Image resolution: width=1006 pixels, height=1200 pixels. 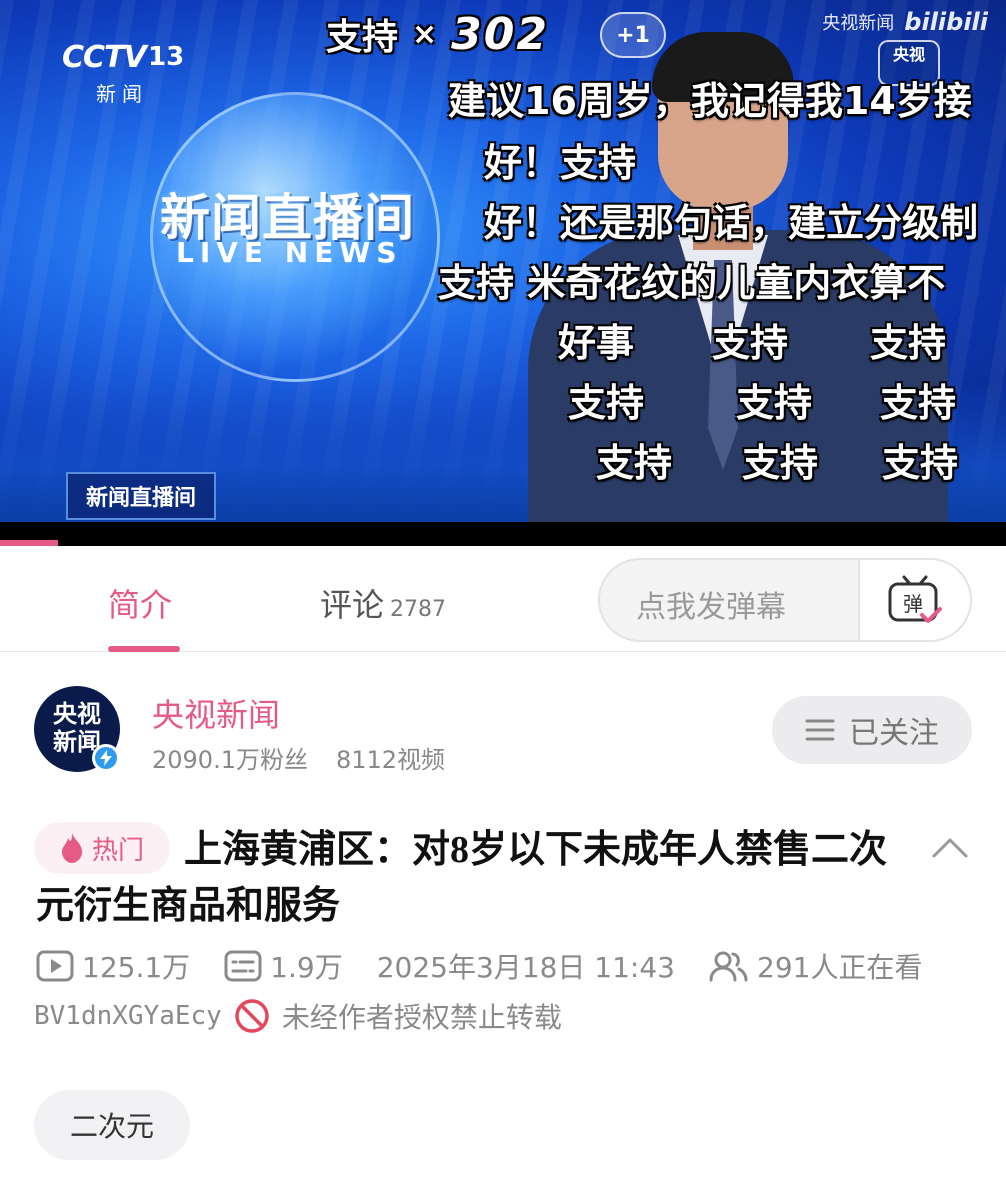 What do you see at coordinates (710, 101) in the screenshot?
I see `danmaku-comment: 建议16周岁，我记得我14岁接` at bounding box center [710, 101].